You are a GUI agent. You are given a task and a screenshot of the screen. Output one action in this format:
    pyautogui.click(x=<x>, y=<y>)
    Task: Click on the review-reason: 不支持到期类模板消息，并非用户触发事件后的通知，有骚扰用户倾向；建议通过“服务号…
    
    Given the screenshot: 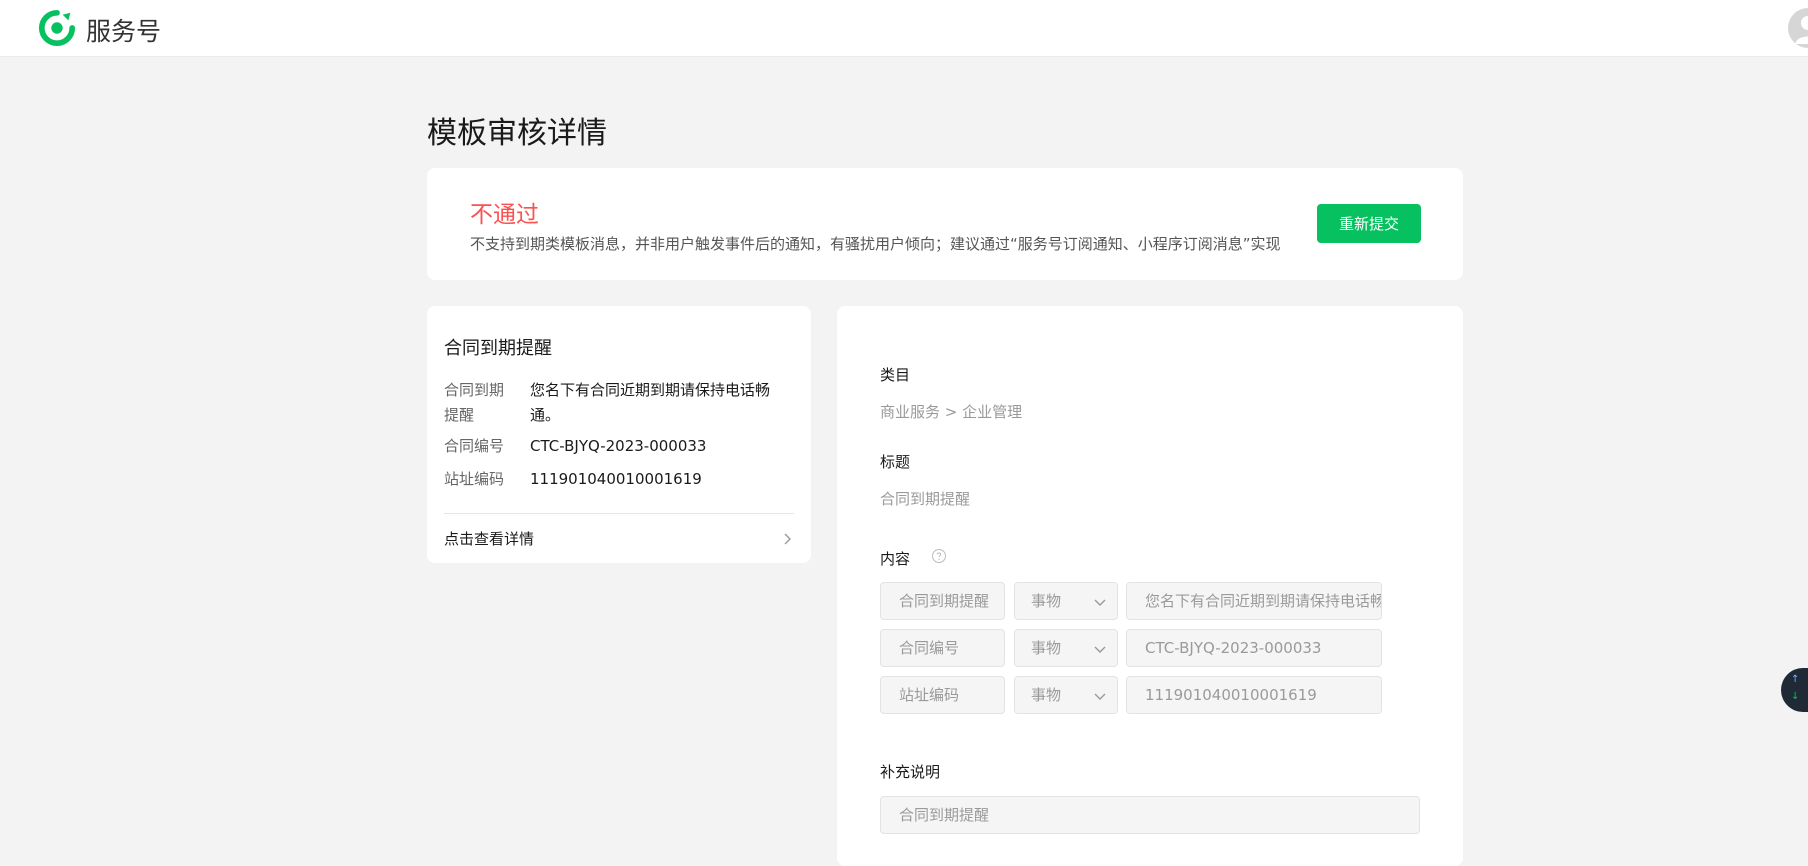 What is the action you would take?
    pyautogui.click(x=875, y=244)
    